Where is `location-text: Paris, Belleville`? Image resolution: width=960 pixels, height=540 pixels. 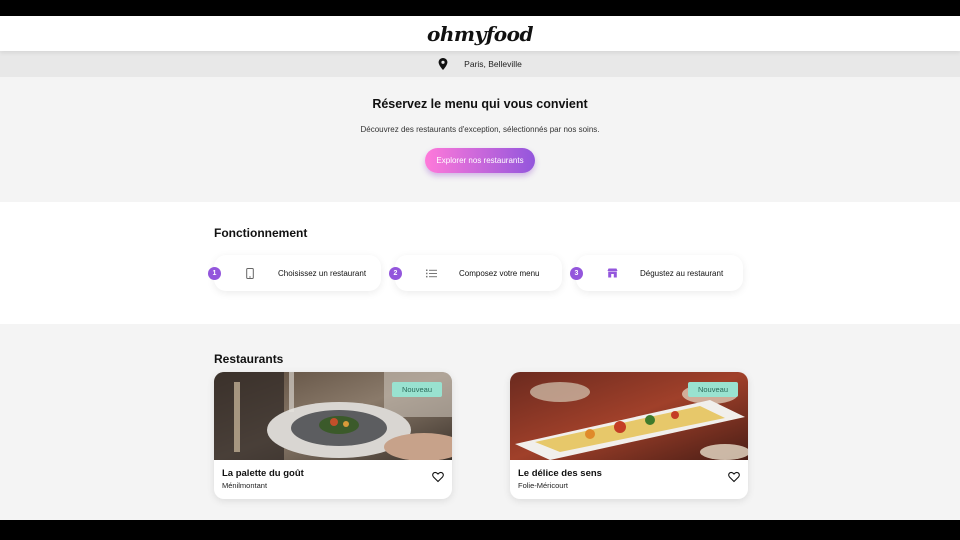 location-text: Paris, Belleville is located at coordinates (493, 64).